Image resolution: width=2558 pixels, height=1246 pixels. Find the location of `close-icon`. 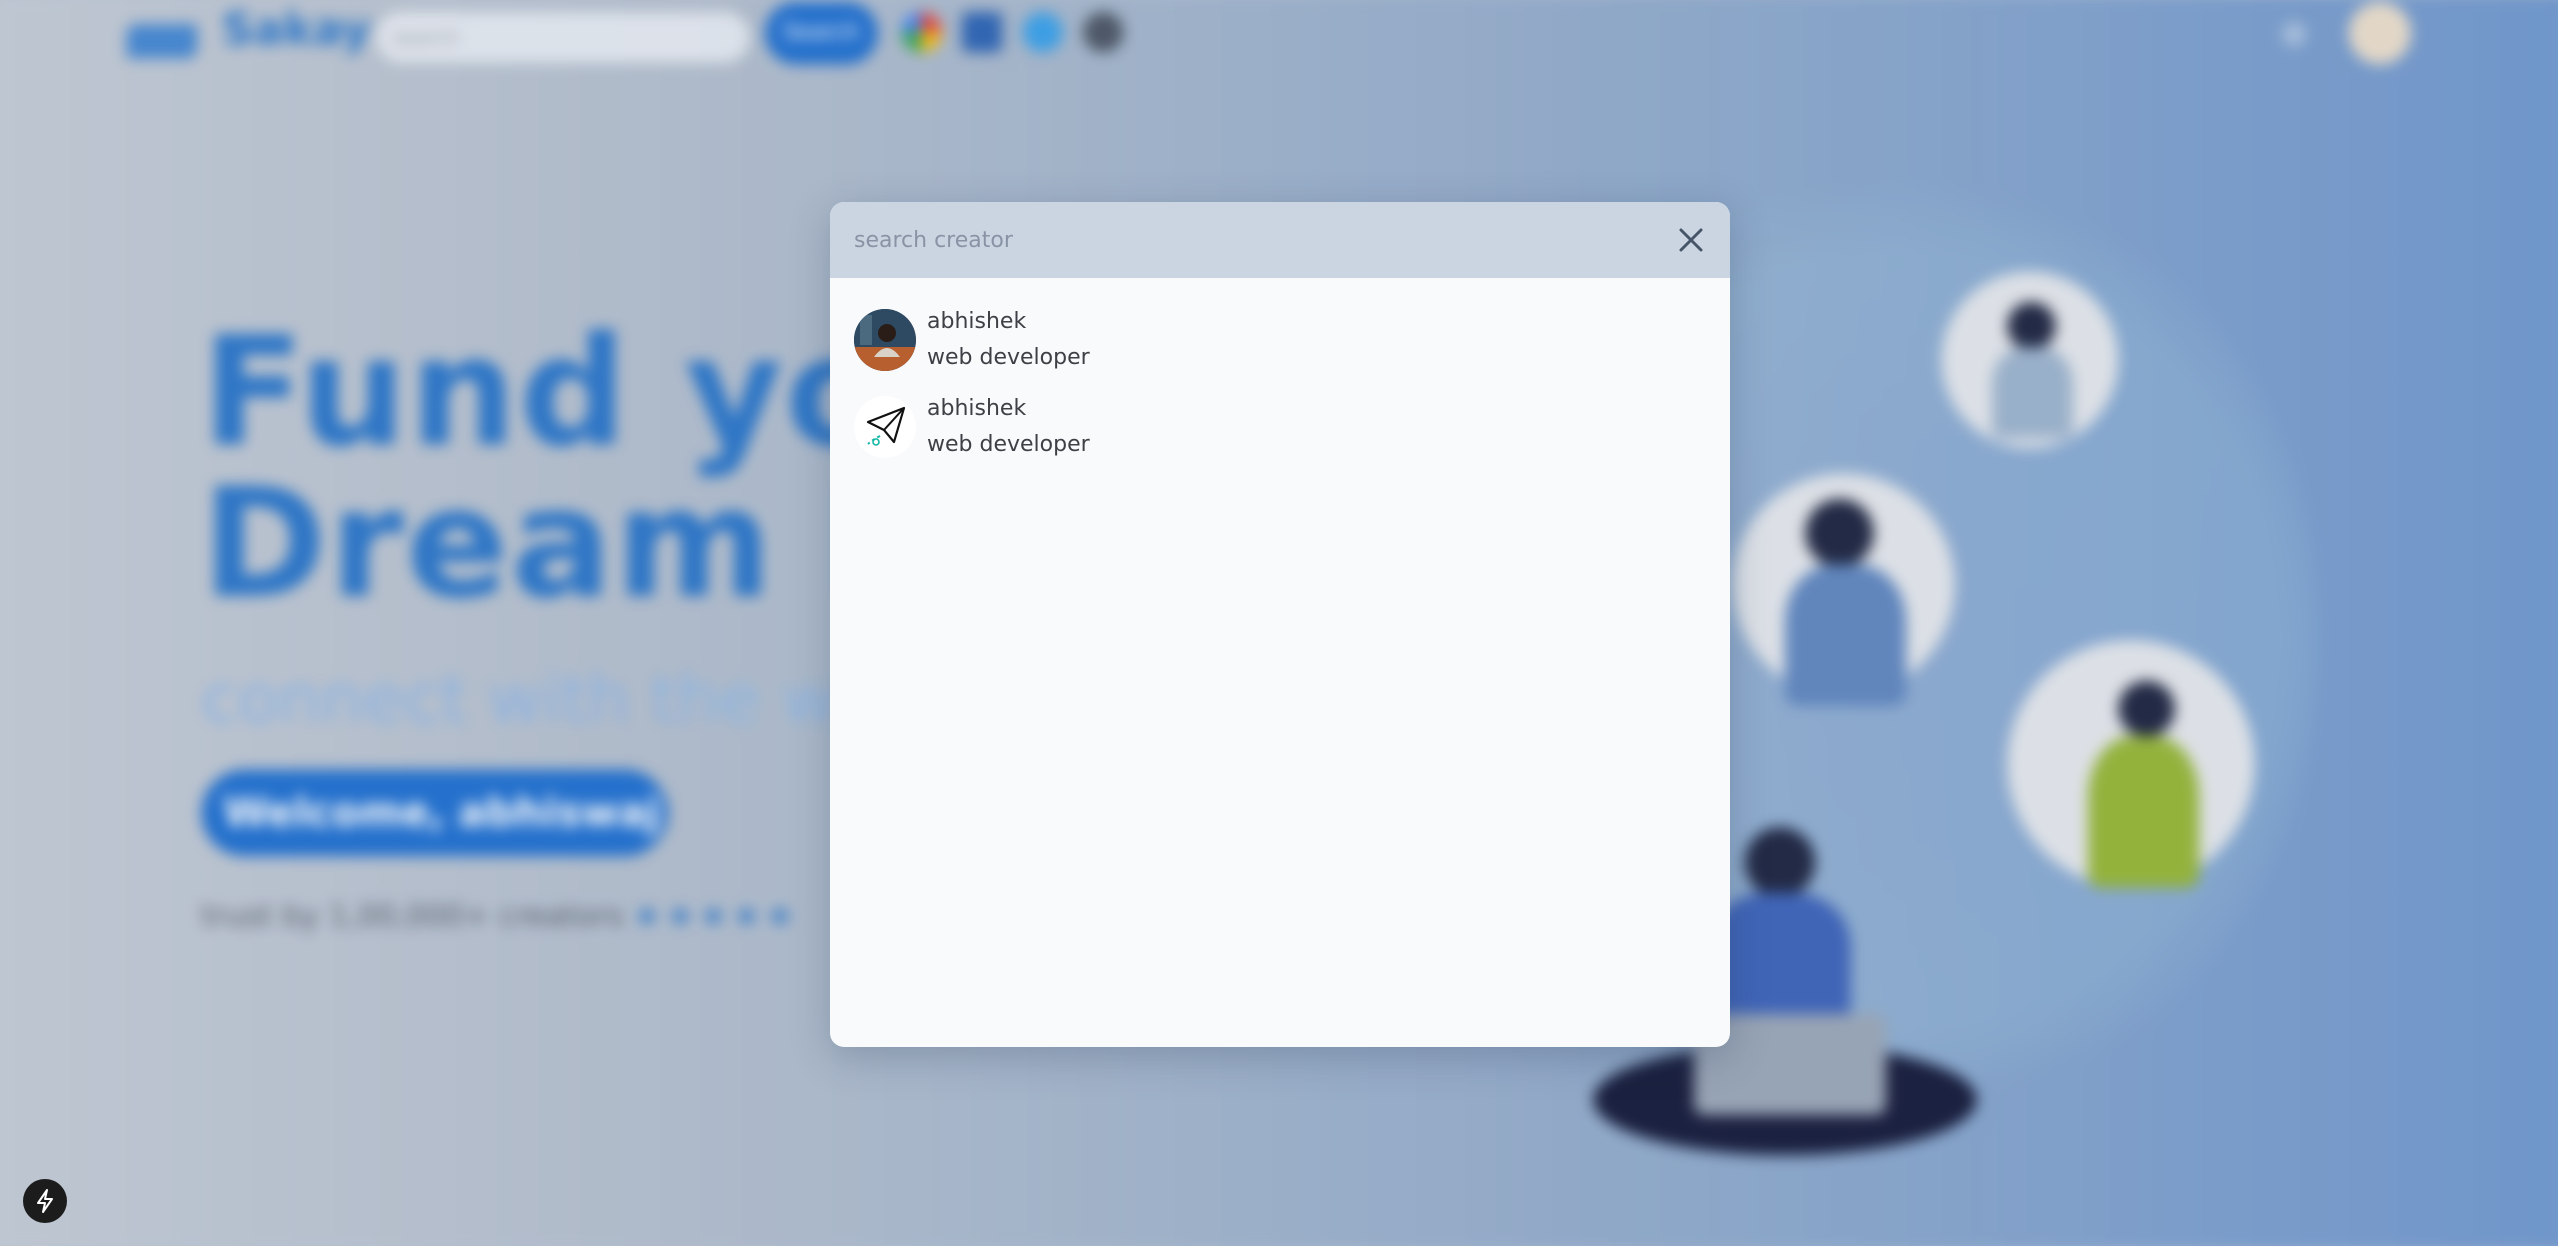

close-icon is located at coordinates (1691, 240).